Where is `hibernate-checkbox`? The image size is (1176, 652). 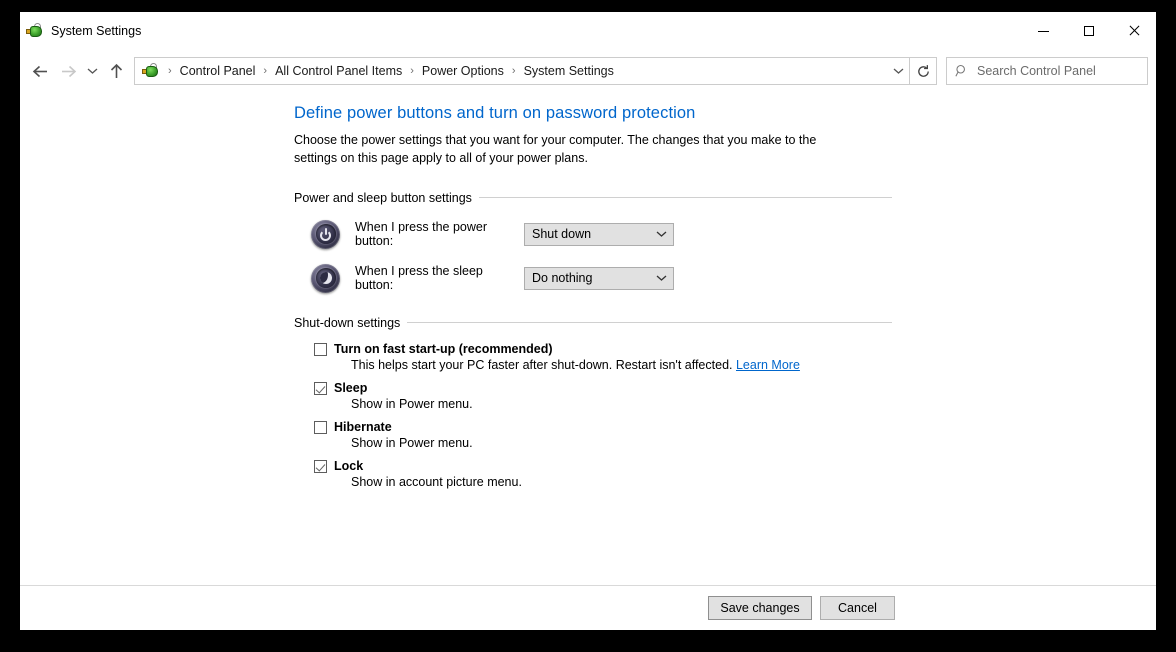 hibernate-checkbox is located at coordinates (320, 427).